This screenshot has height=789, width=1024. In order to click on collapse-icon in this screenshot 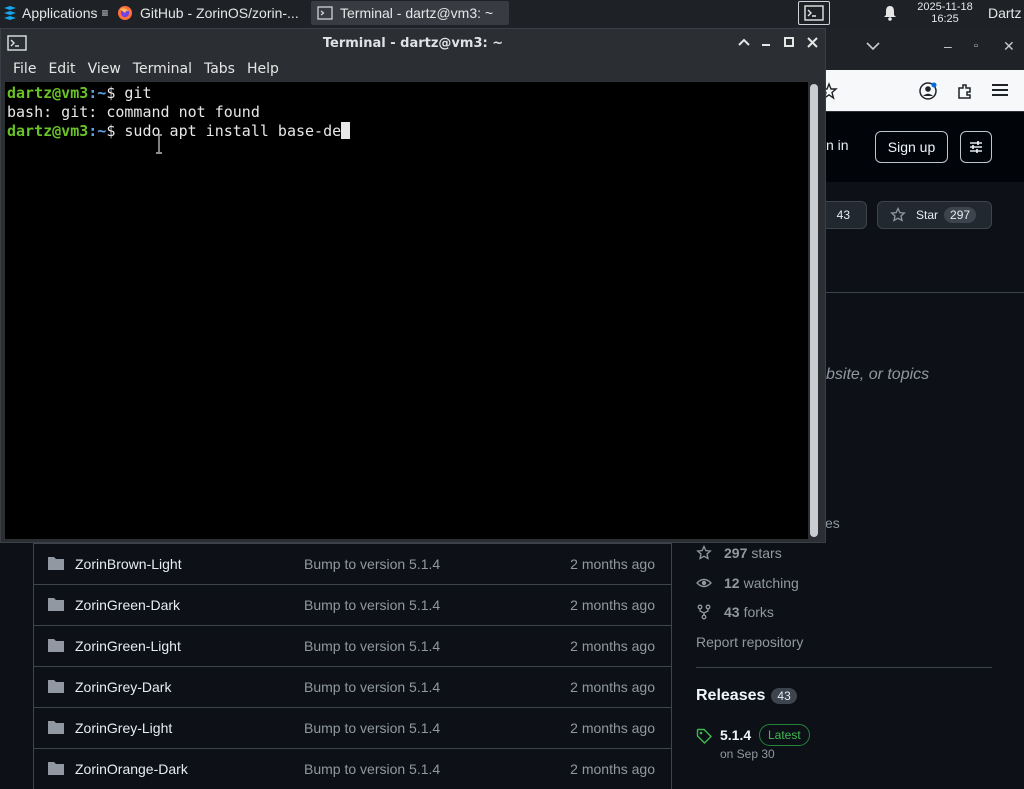, I will do `click(744, 42)`.